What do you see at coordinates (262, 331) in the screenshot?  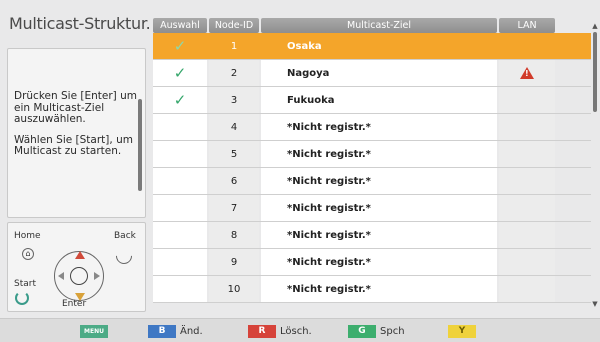 I see `r-key: R` at bounding box center [262, 331].